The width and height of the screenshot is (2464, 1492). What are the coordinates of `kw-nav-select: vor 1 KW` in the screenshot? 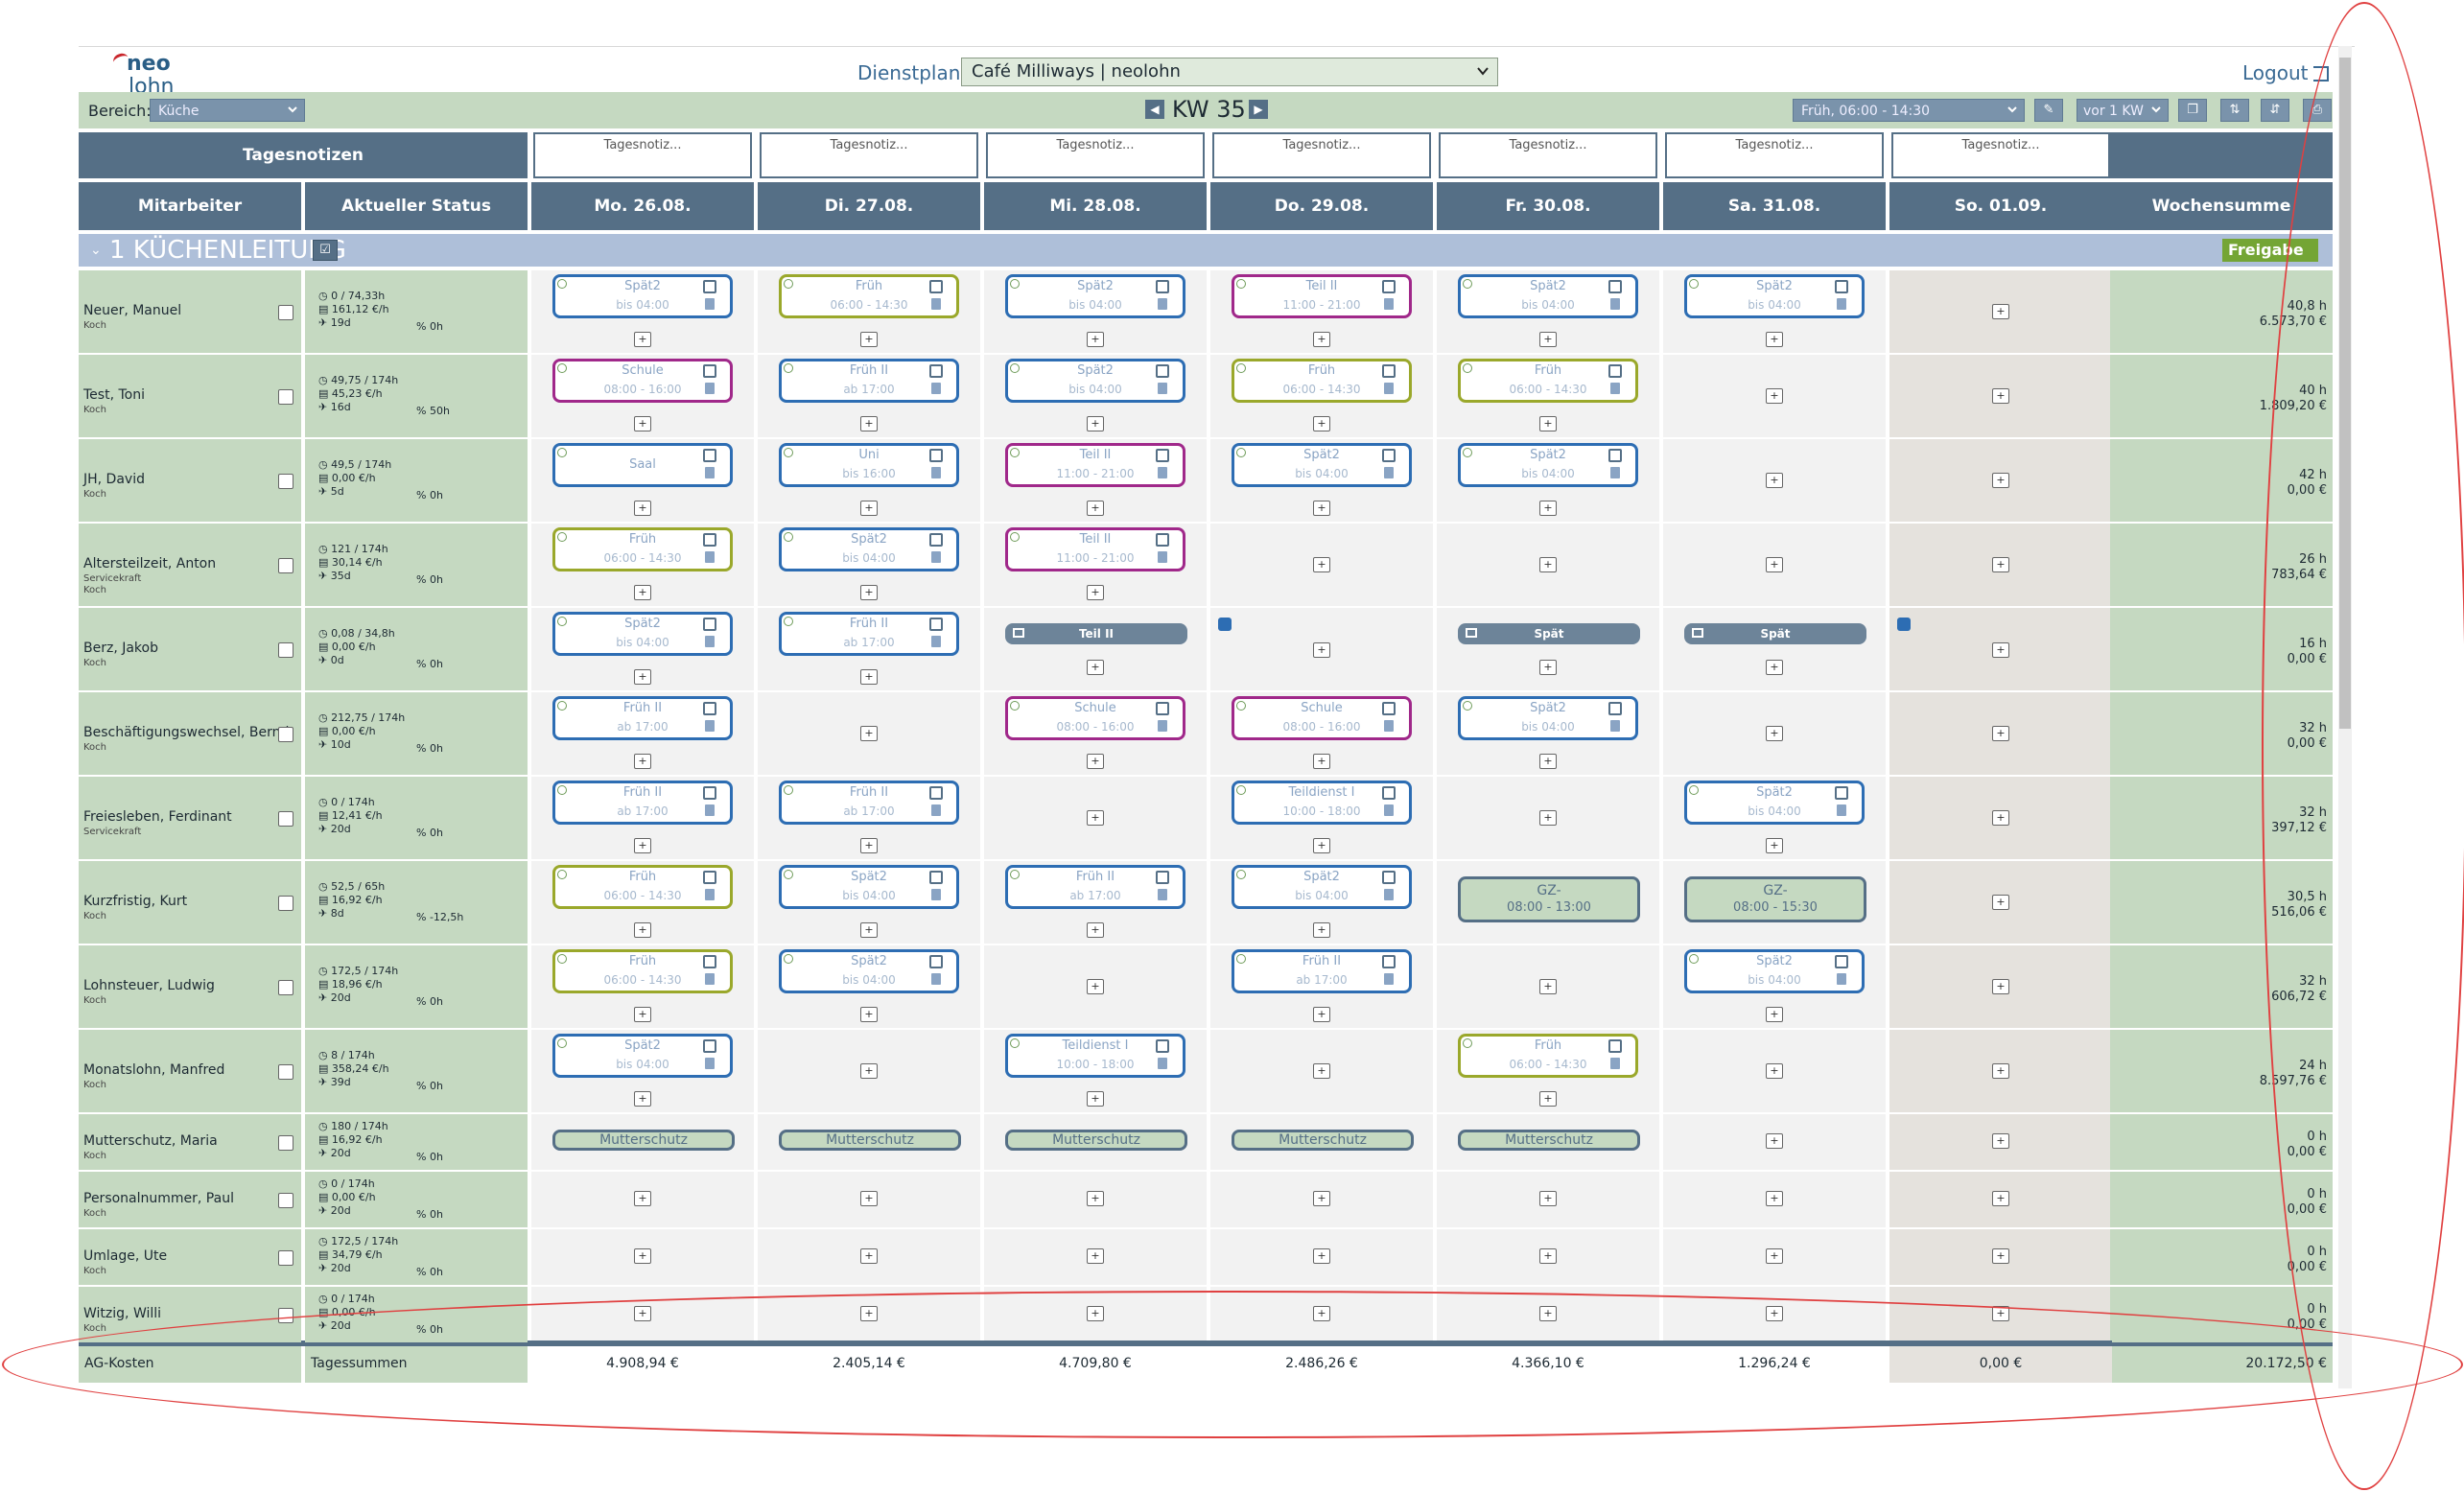 It's located at (2123, 110).